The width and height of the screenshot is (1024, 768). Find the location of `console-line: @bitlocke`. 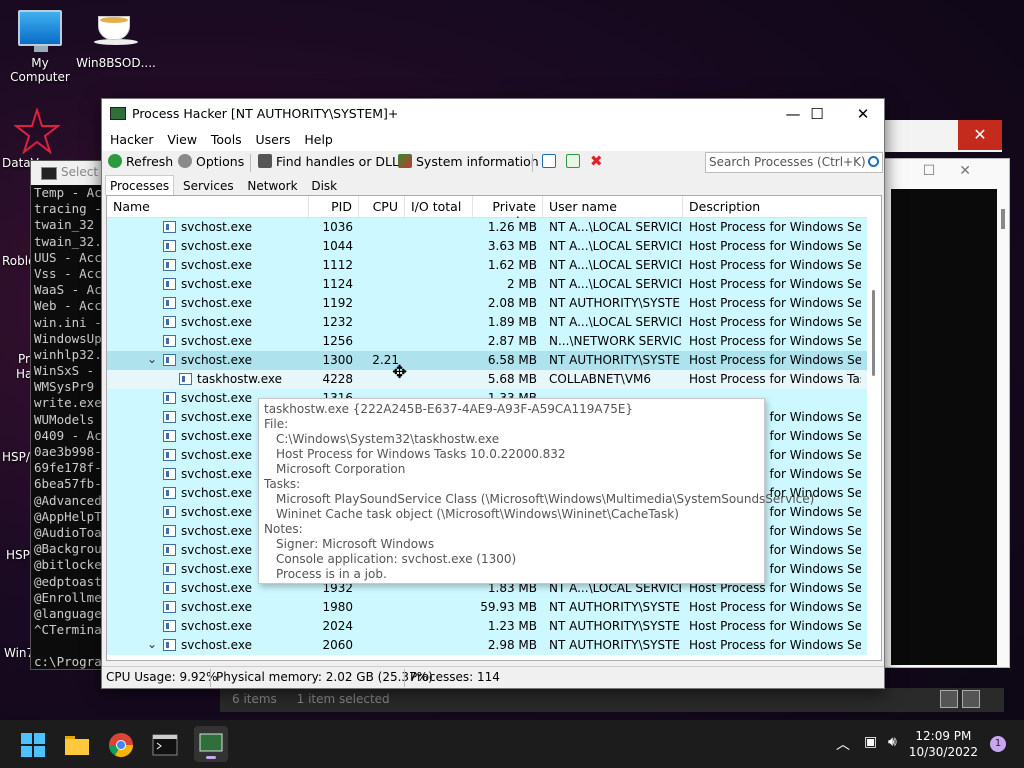

console-line: @bitlocke is located at coordinates (68, 565).